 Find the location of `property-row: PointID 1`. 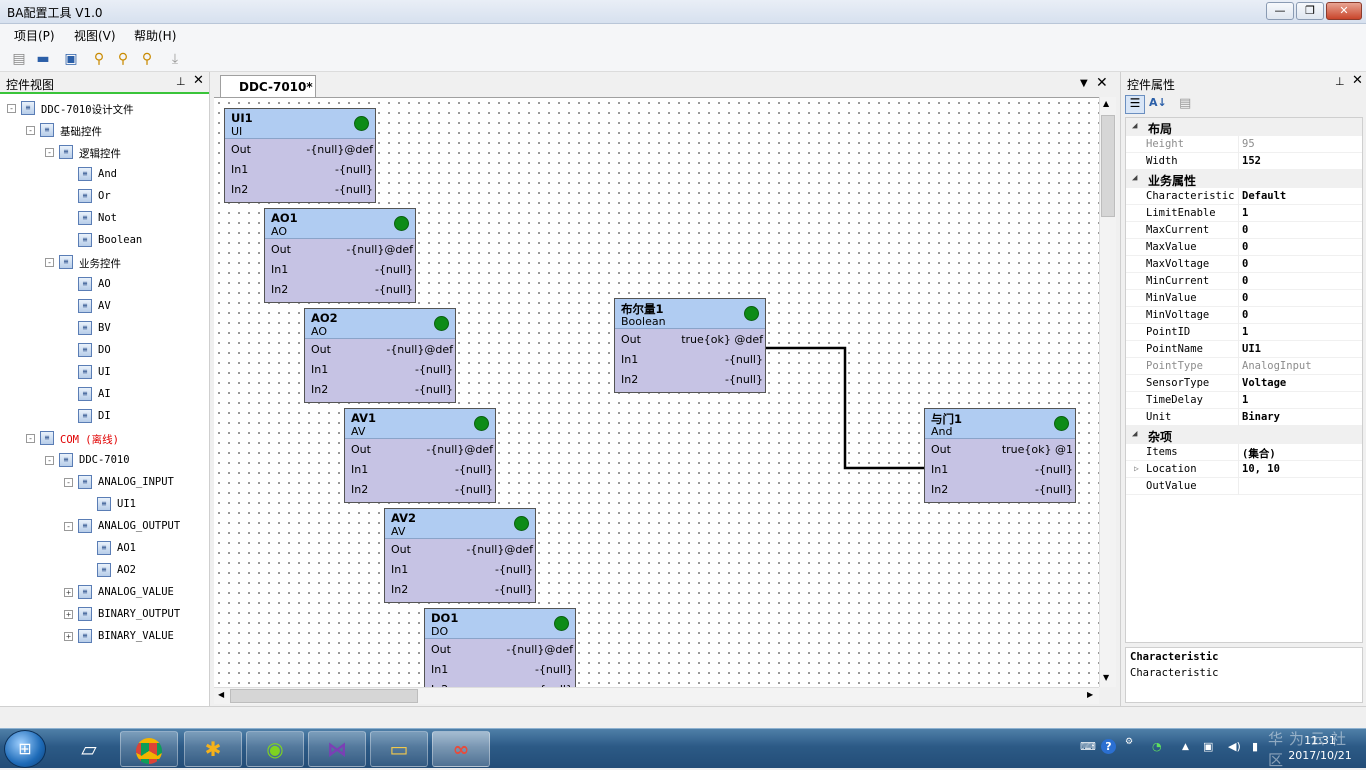

property-row: PointID 1 is located at coordinates (1244, 332).